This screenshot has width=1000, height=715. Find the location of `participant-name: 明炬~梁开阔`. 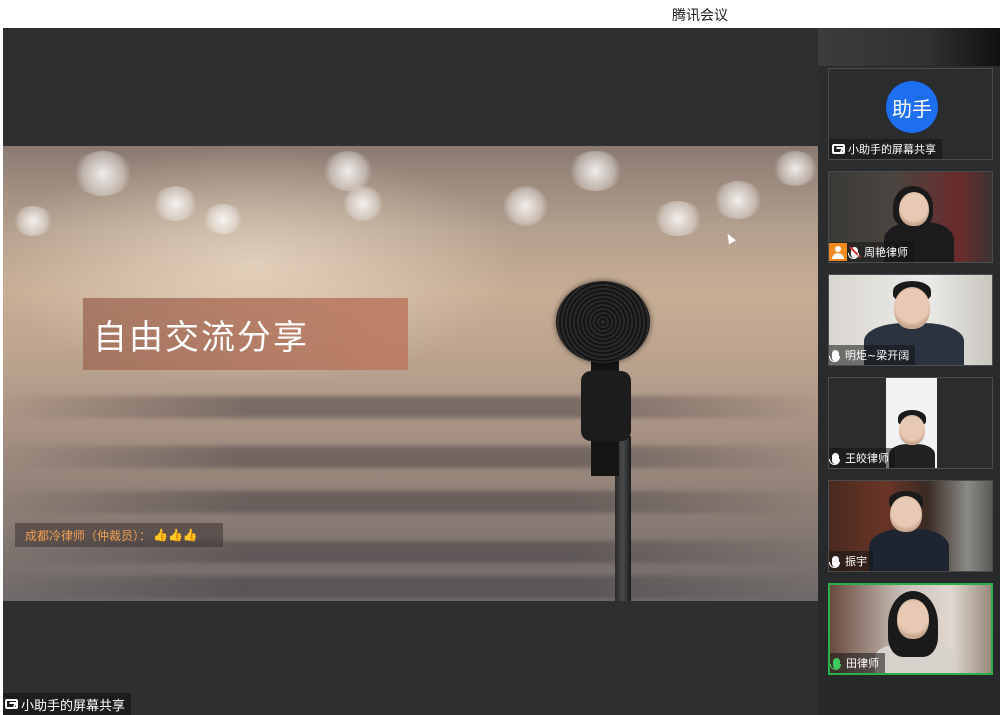

participant-name: 明炬~梁开阔 is located at coordinates (877, 355).